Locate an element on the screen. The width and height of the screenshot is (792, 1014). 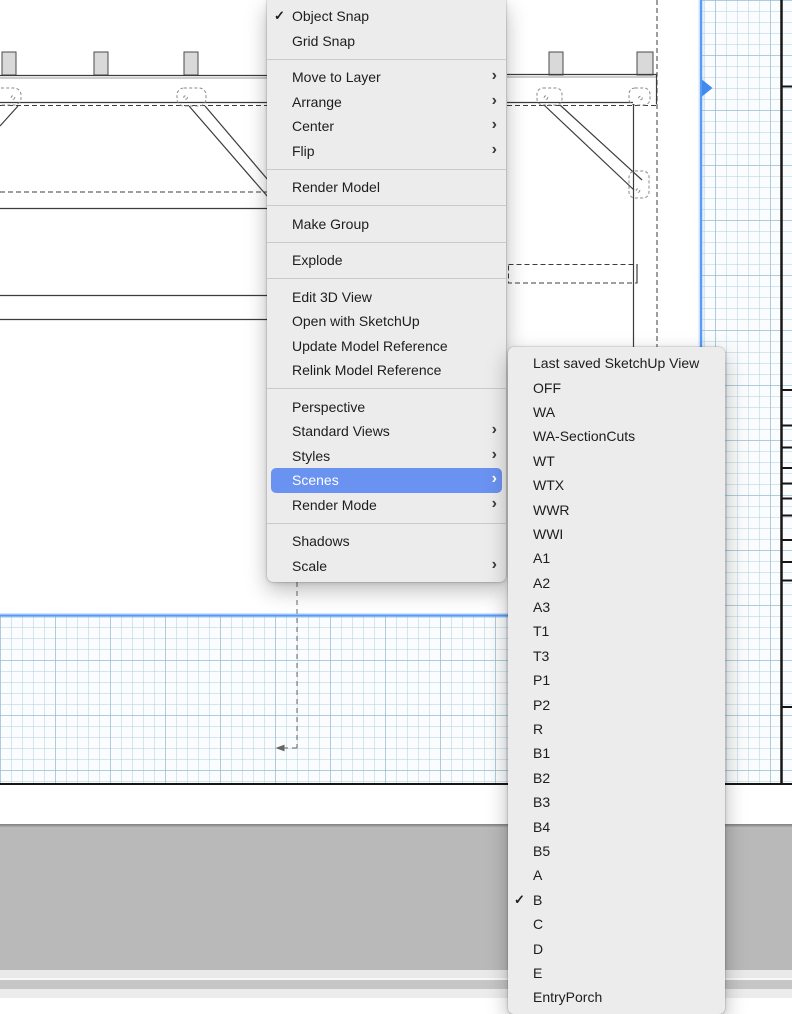
scene-item-b: ✓ B is located at coordinates (616, 900).